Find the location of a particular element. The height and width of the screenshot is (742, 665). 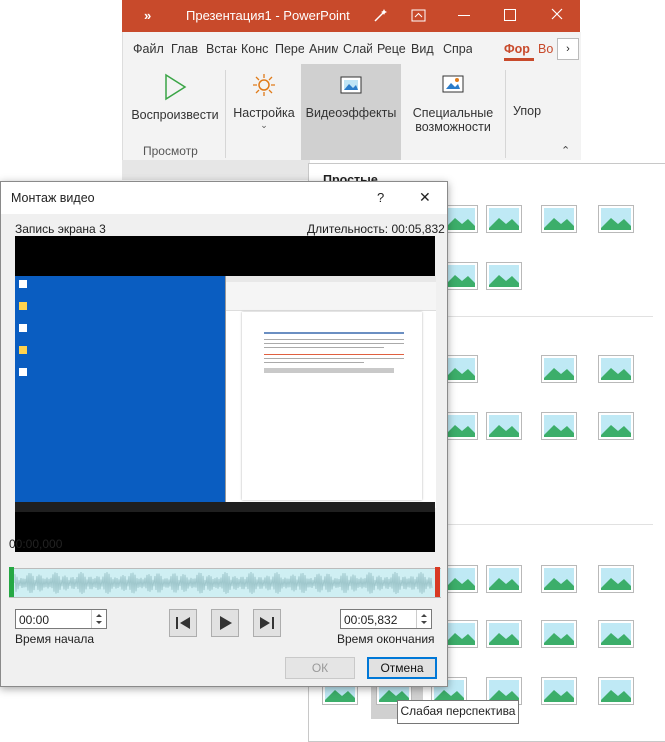

end-marker is located at coordinates (437, 582).